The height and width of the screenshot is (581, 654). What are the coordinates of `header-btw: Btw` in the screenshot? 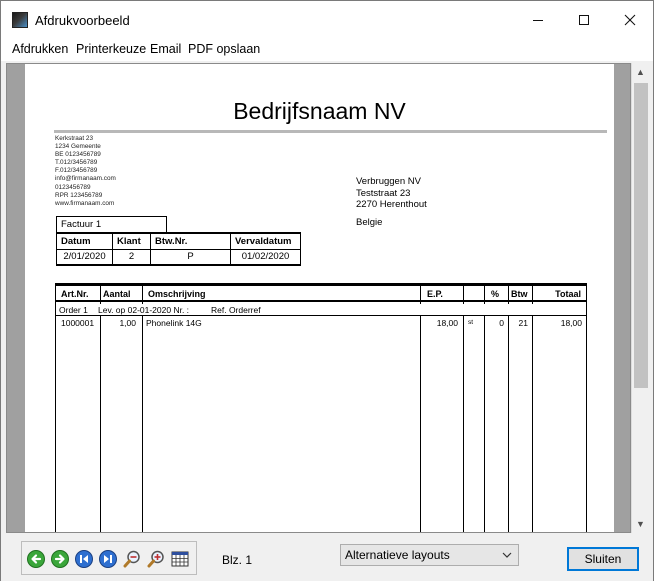 It's located at (519, 294).